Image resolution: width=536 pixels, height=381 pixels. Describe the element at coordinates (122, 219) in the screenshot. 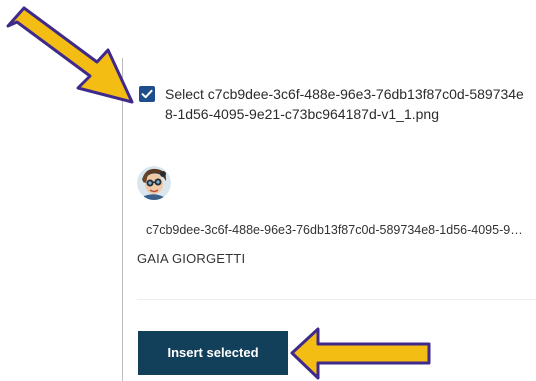

I see `panel-left-border` at that location.